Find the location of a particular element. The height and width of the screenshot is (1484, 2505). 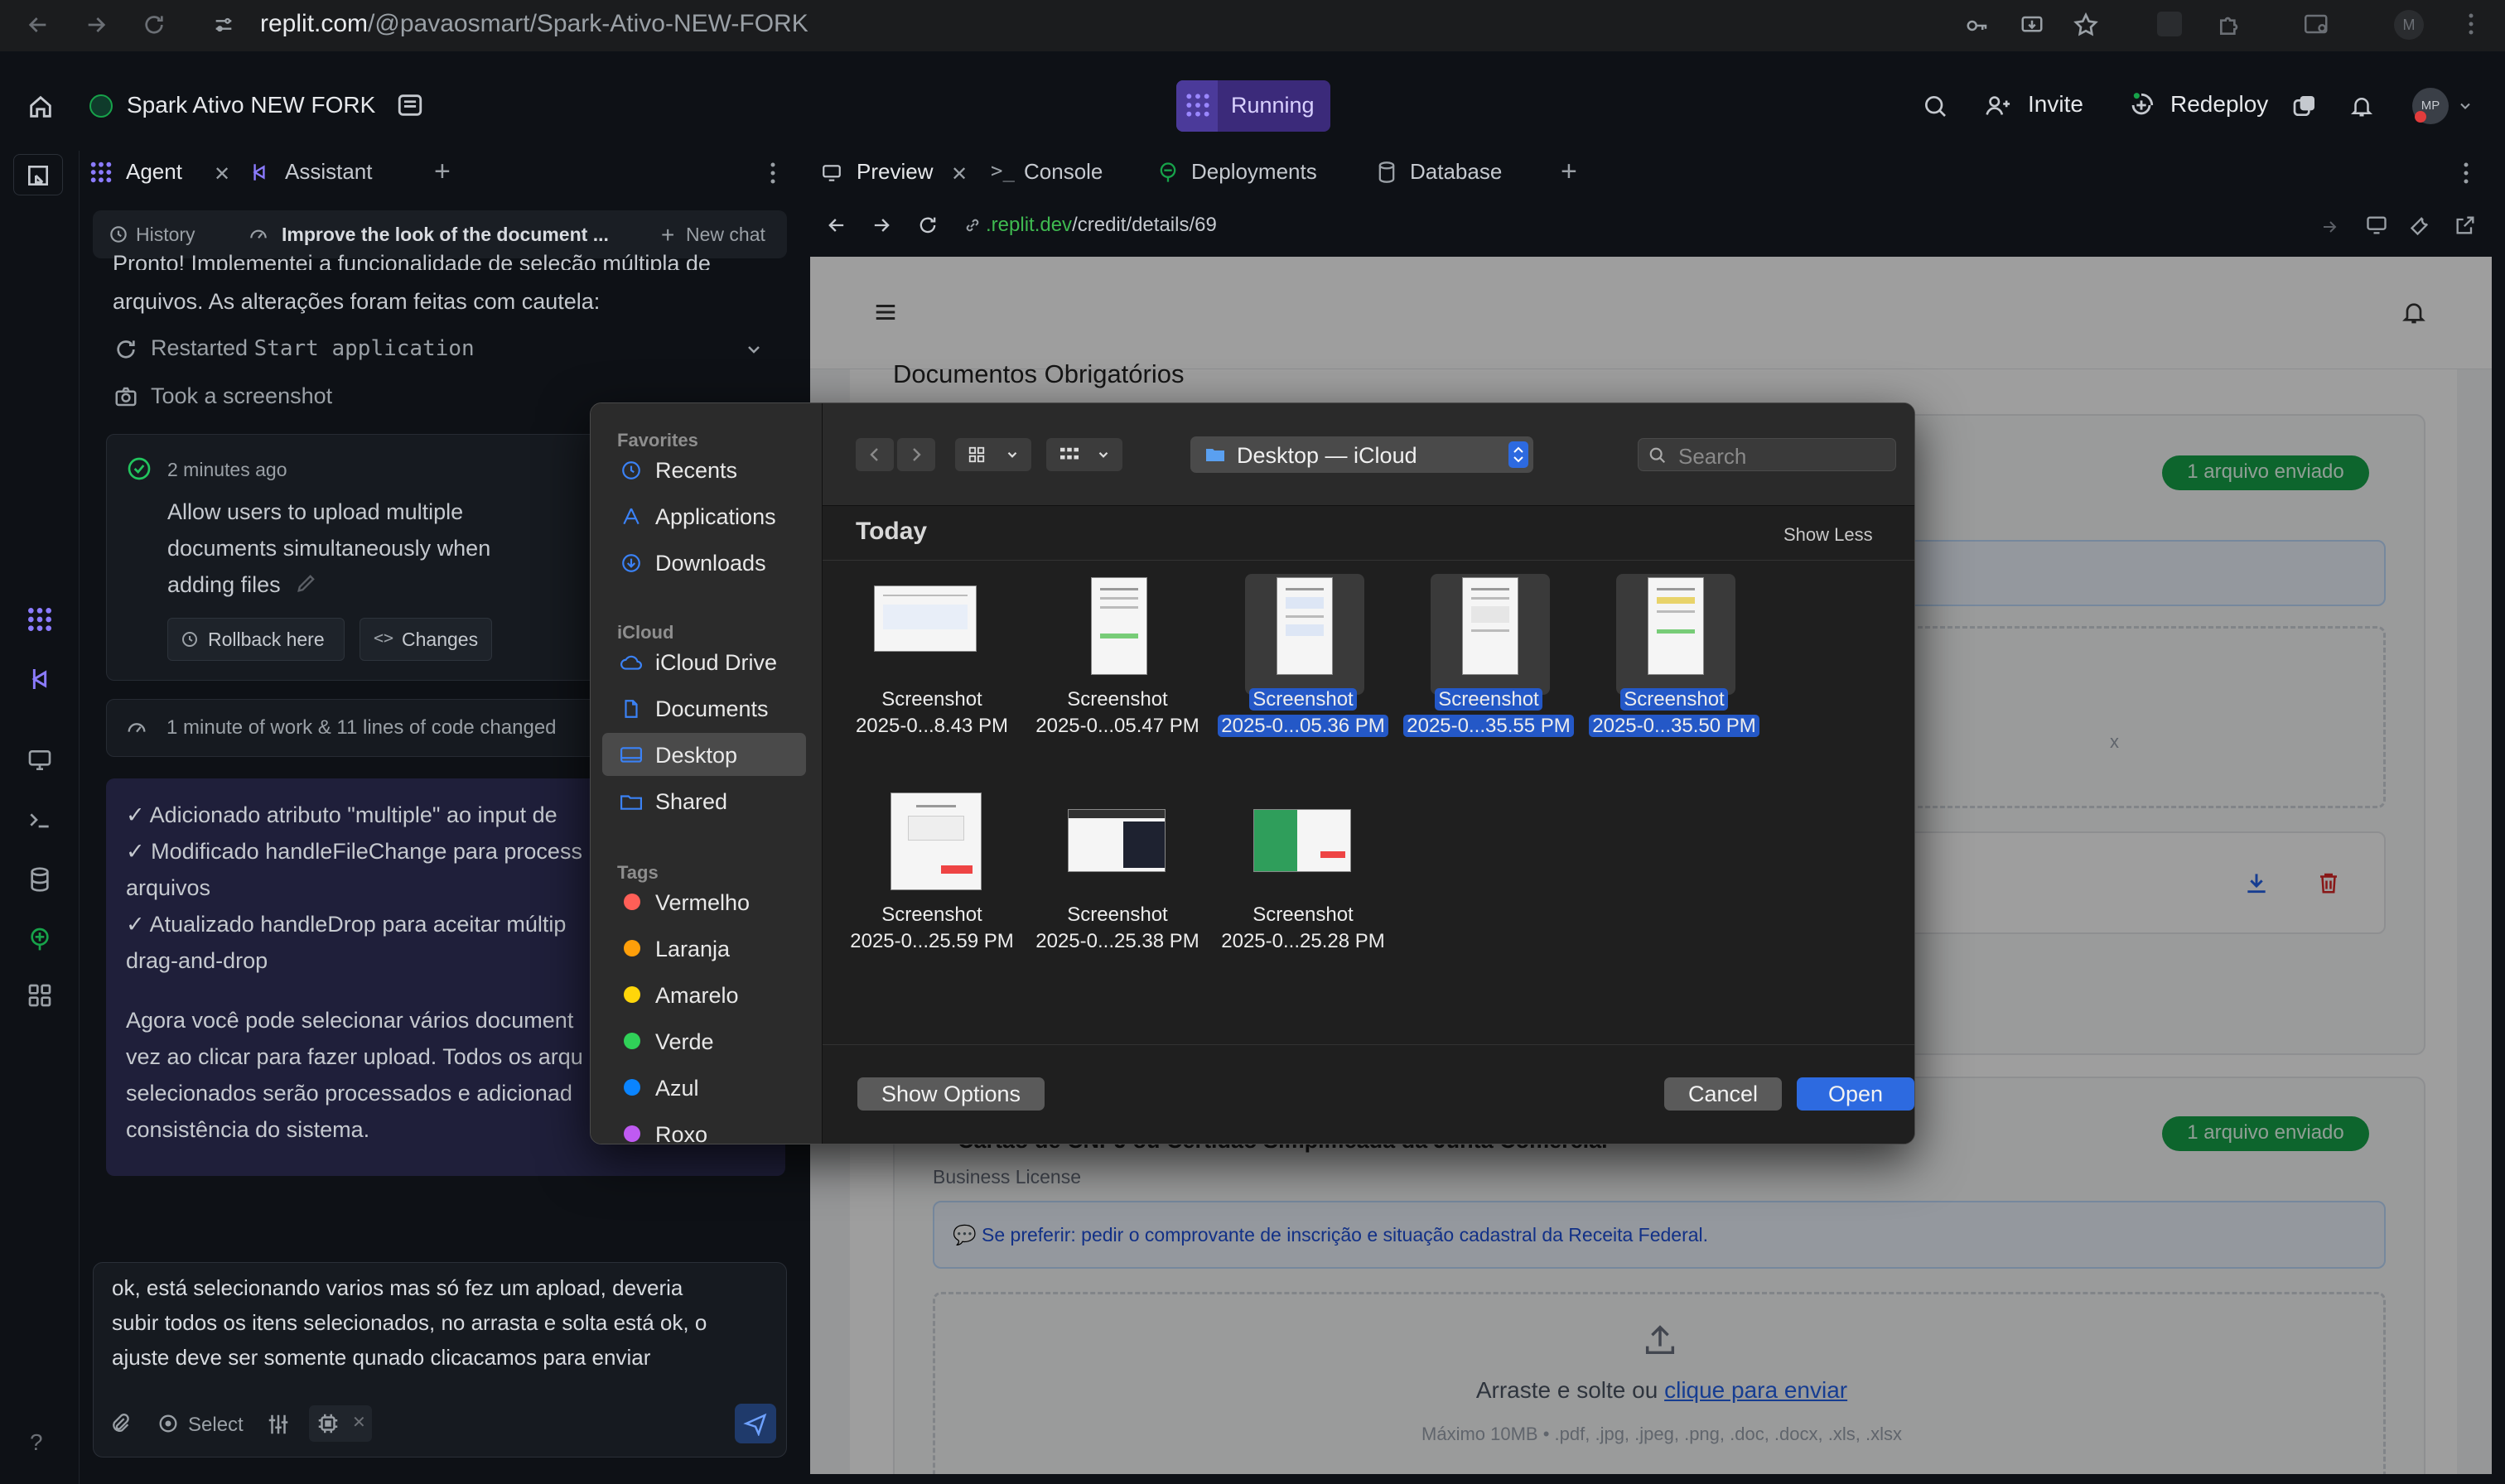

sidebar-tag-purple: Roxo is located at coordinates (704, 1128).